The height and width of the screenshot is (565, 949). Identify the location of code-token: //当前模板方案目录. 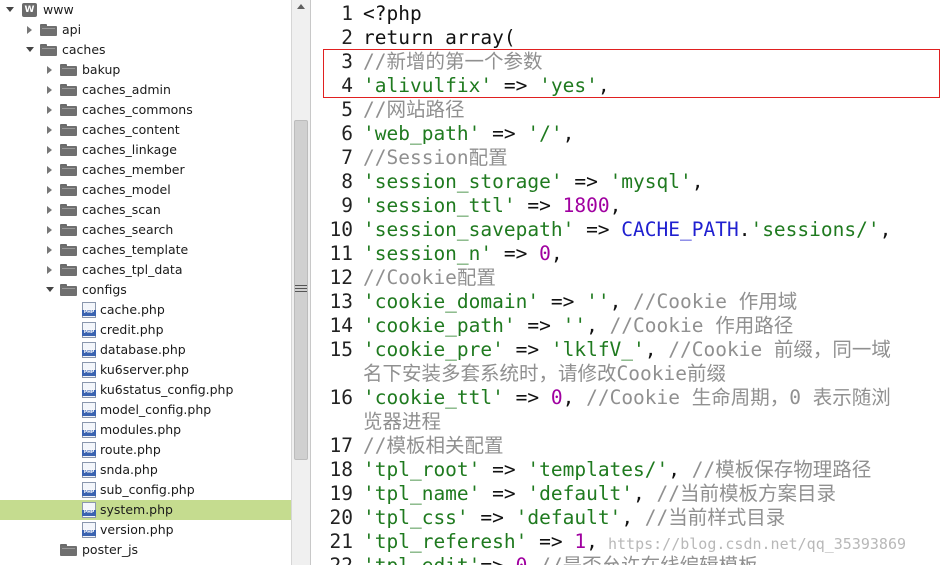
(746, 493).